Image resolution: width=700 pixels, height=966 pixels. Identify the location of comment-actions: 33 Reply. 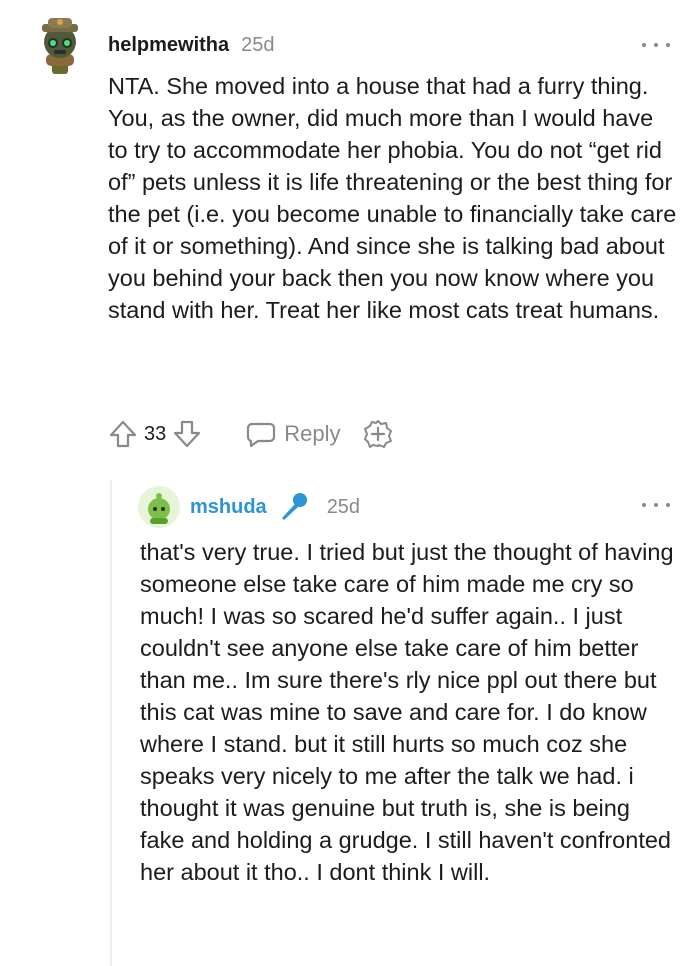
(250, 434).